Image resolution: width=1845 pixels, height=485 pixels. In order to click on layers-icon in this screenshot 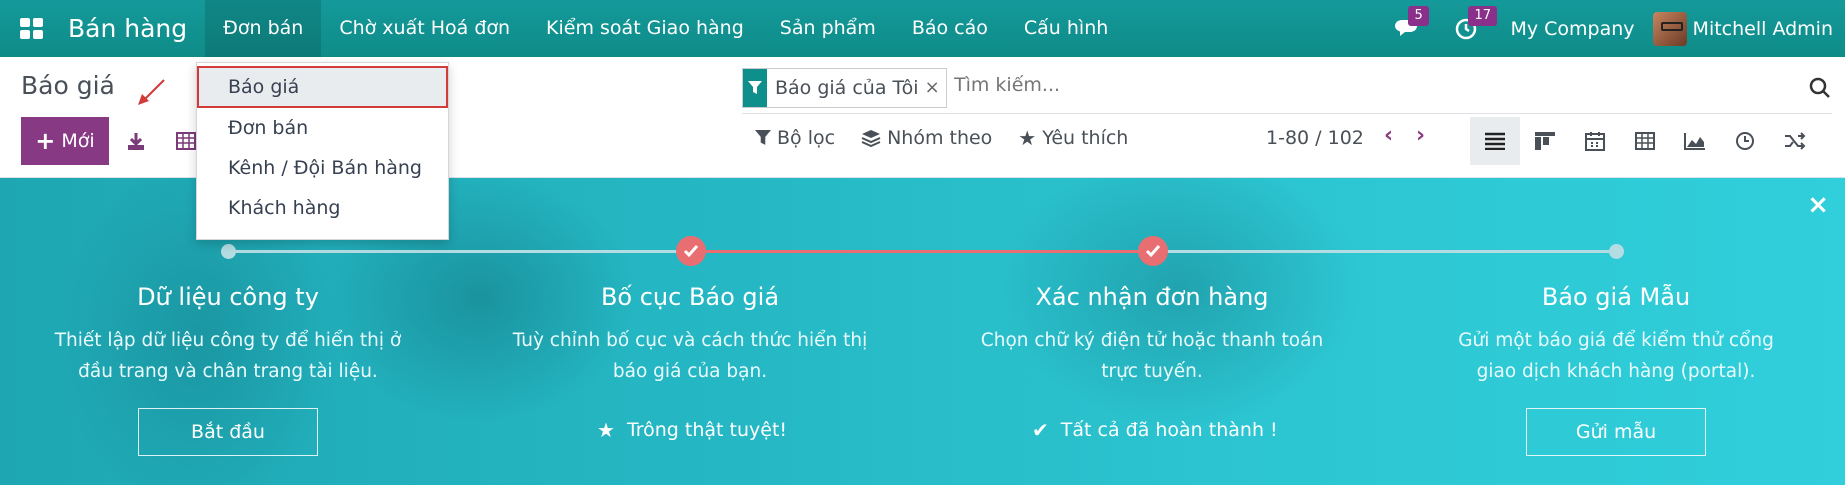, I will do `click(871, 138)`.